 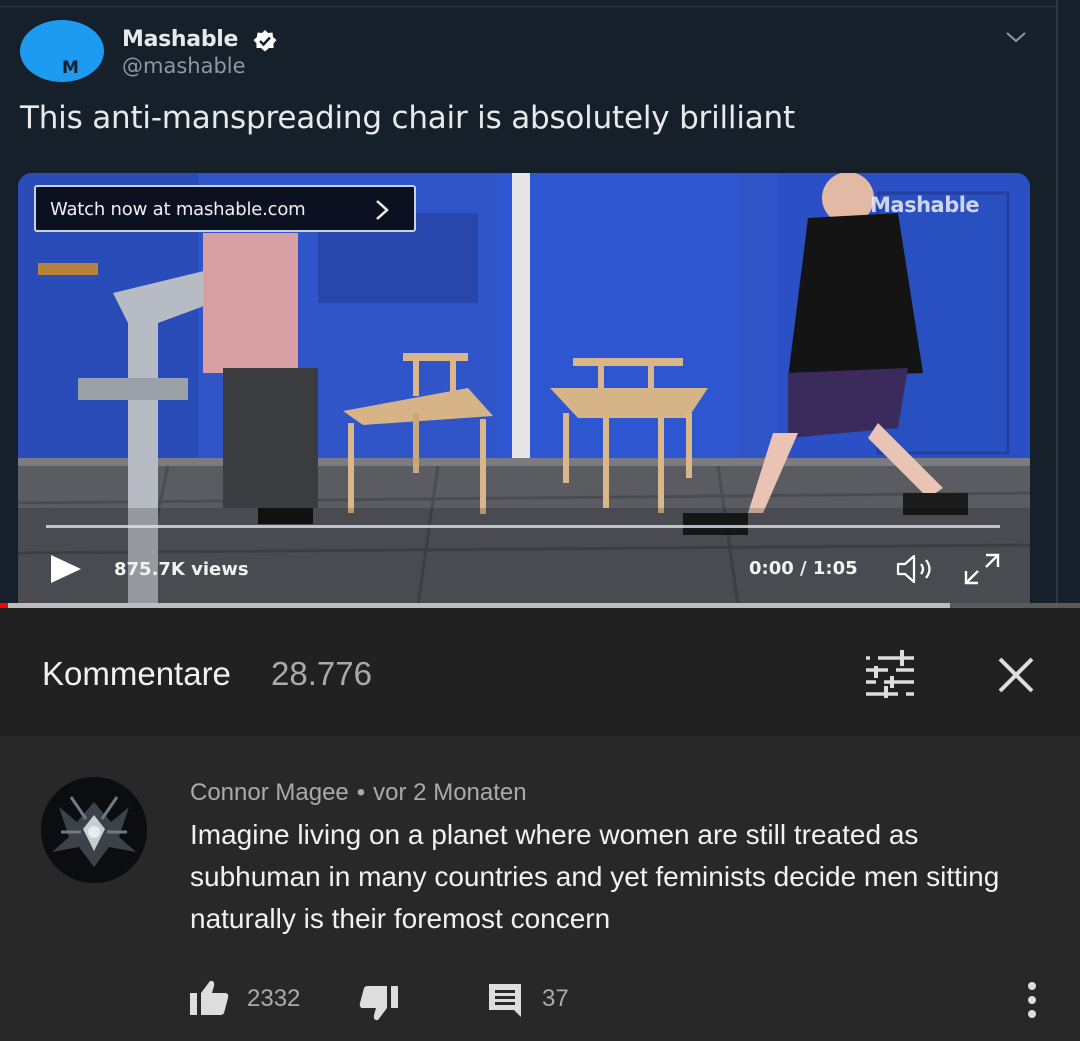 I want to click on tweet-author-handle: @mashable, so click(x=184, y=66).